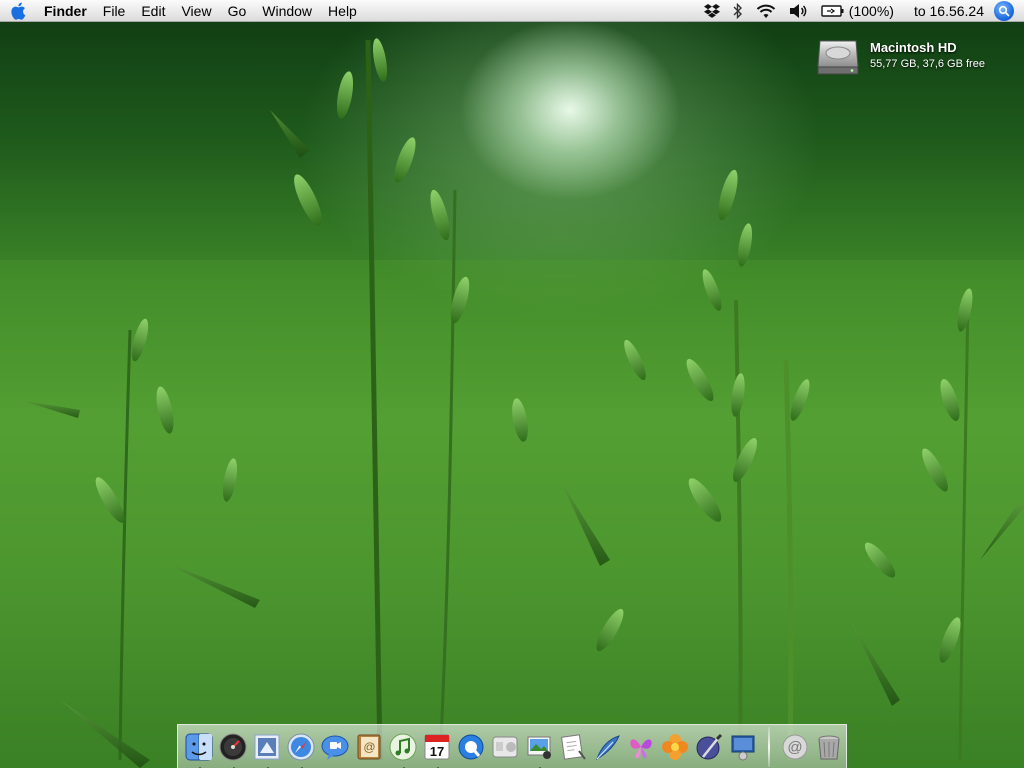 The height and width of the screenshot is (768, 1024). I want to click on ichat-icon, so click(335, 747).